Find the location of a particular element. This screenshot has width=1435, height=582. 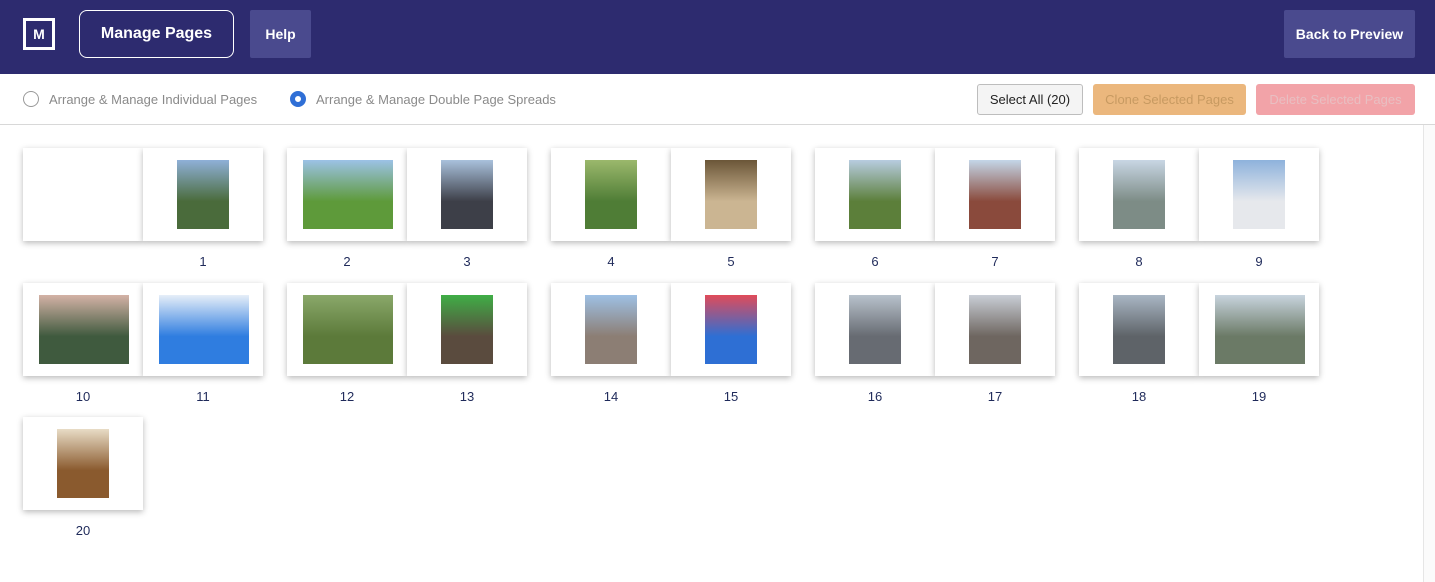

radio-individual-label: Arrange & Manage Individual Pages is located at coordinates (153, 99).